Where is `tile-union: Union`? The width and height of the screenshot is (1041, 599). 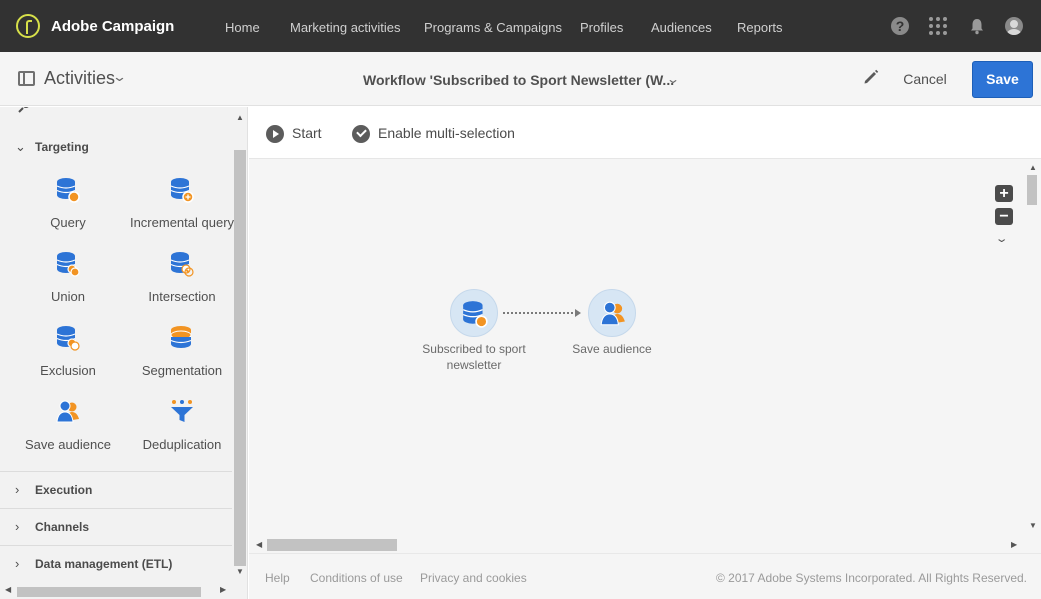 tile-union: Union is located at coordinates (68, 286).